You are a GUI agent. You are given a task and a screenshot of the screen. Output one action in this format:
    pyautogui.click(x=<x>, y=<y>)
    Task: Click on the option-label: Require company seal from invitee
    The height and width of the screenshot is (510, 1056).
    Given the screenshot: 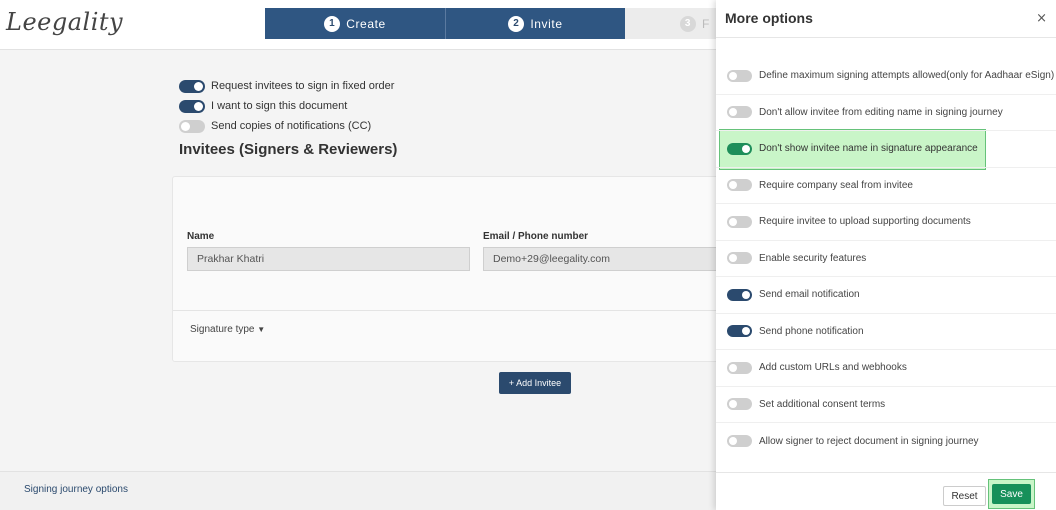 What is the action you would take?
    pyautogui.click(x=836, y=185)
    